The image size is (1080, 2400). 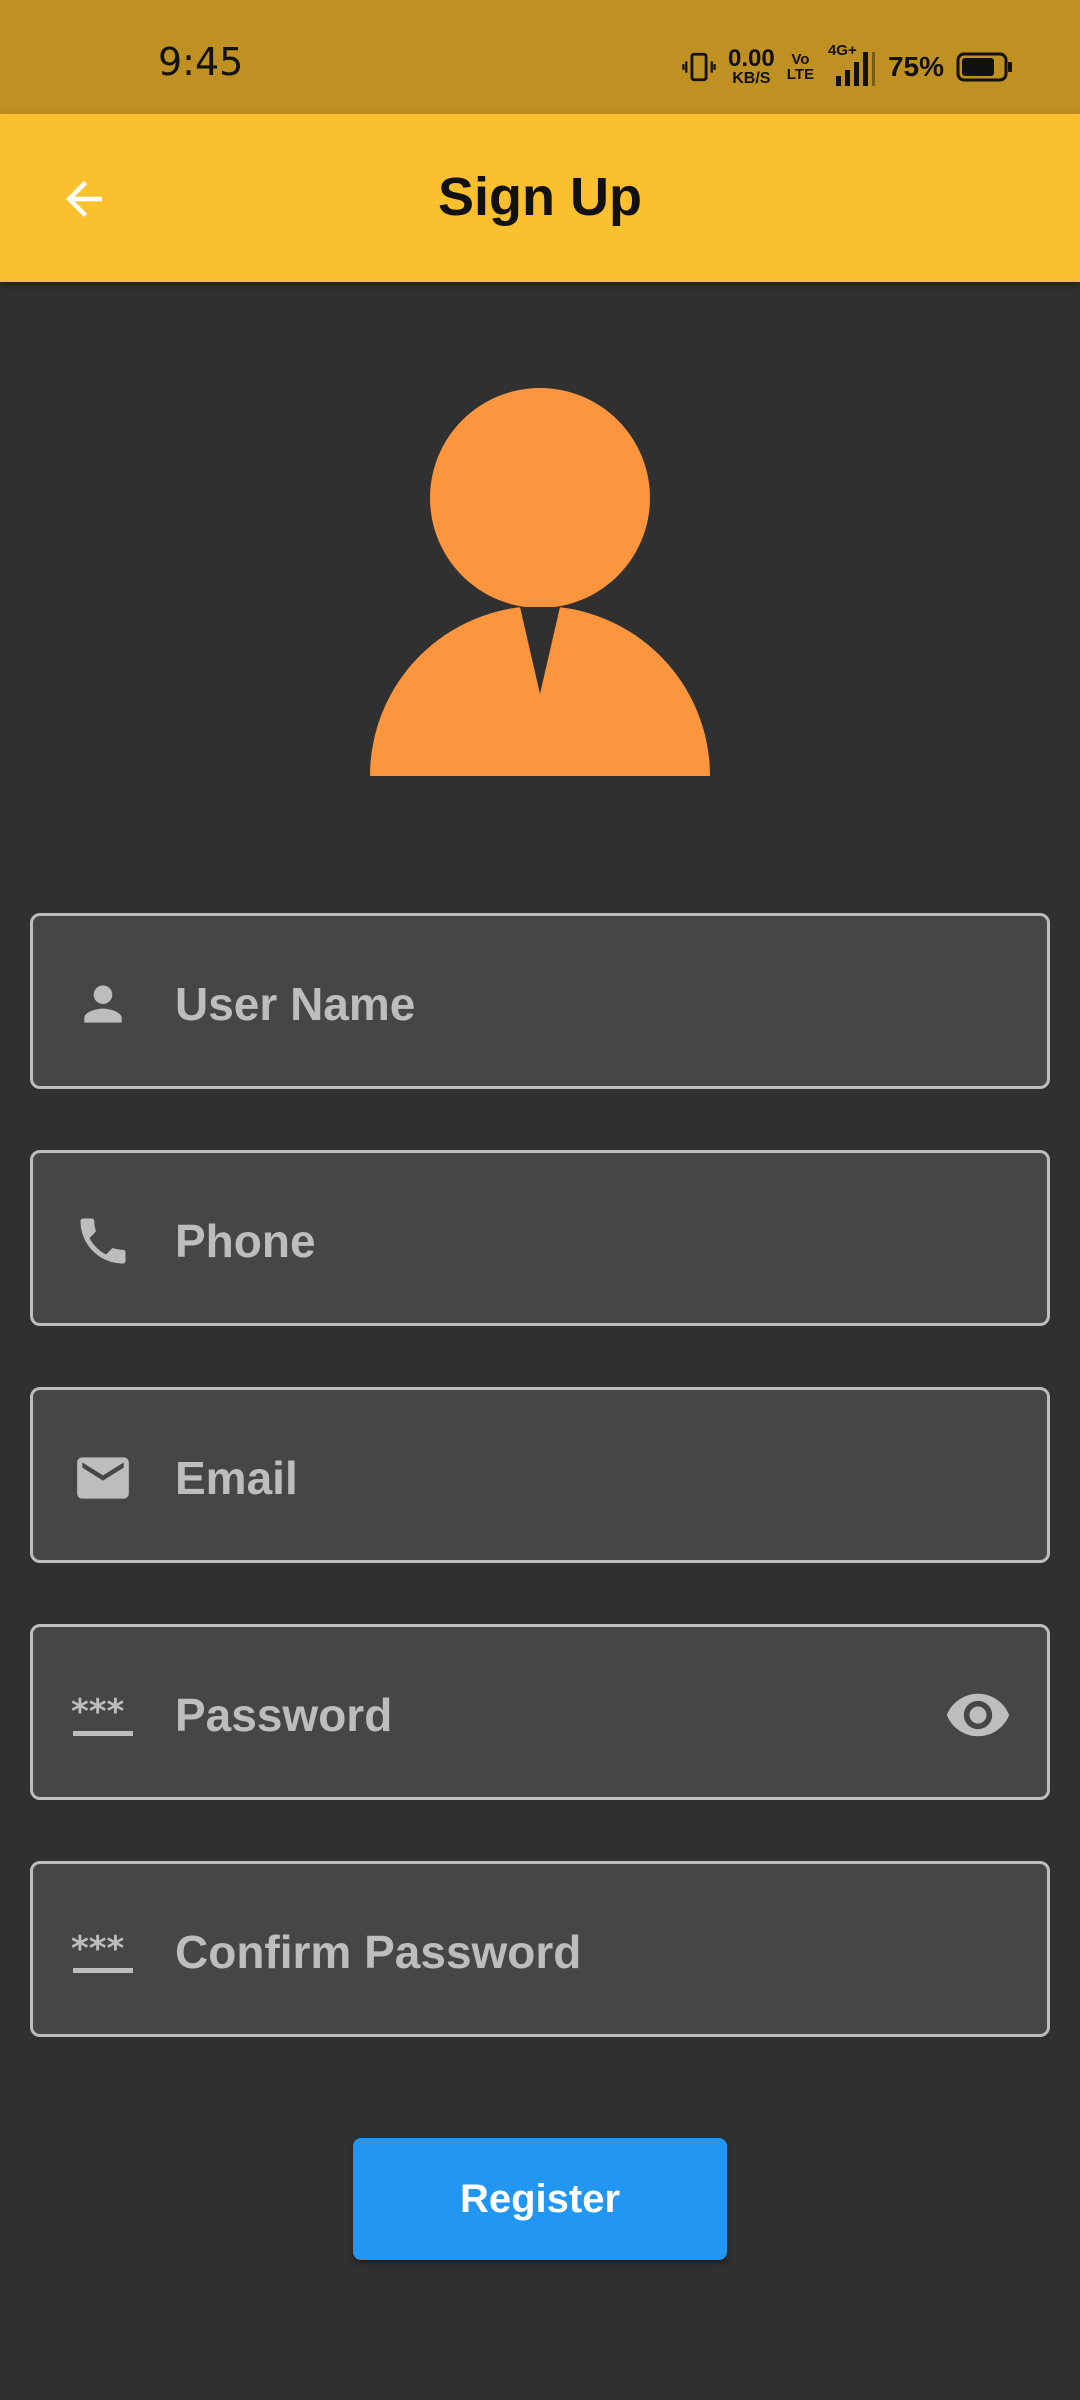 I want to click on app-bar: Sign Up, so click(x=540, y=198).